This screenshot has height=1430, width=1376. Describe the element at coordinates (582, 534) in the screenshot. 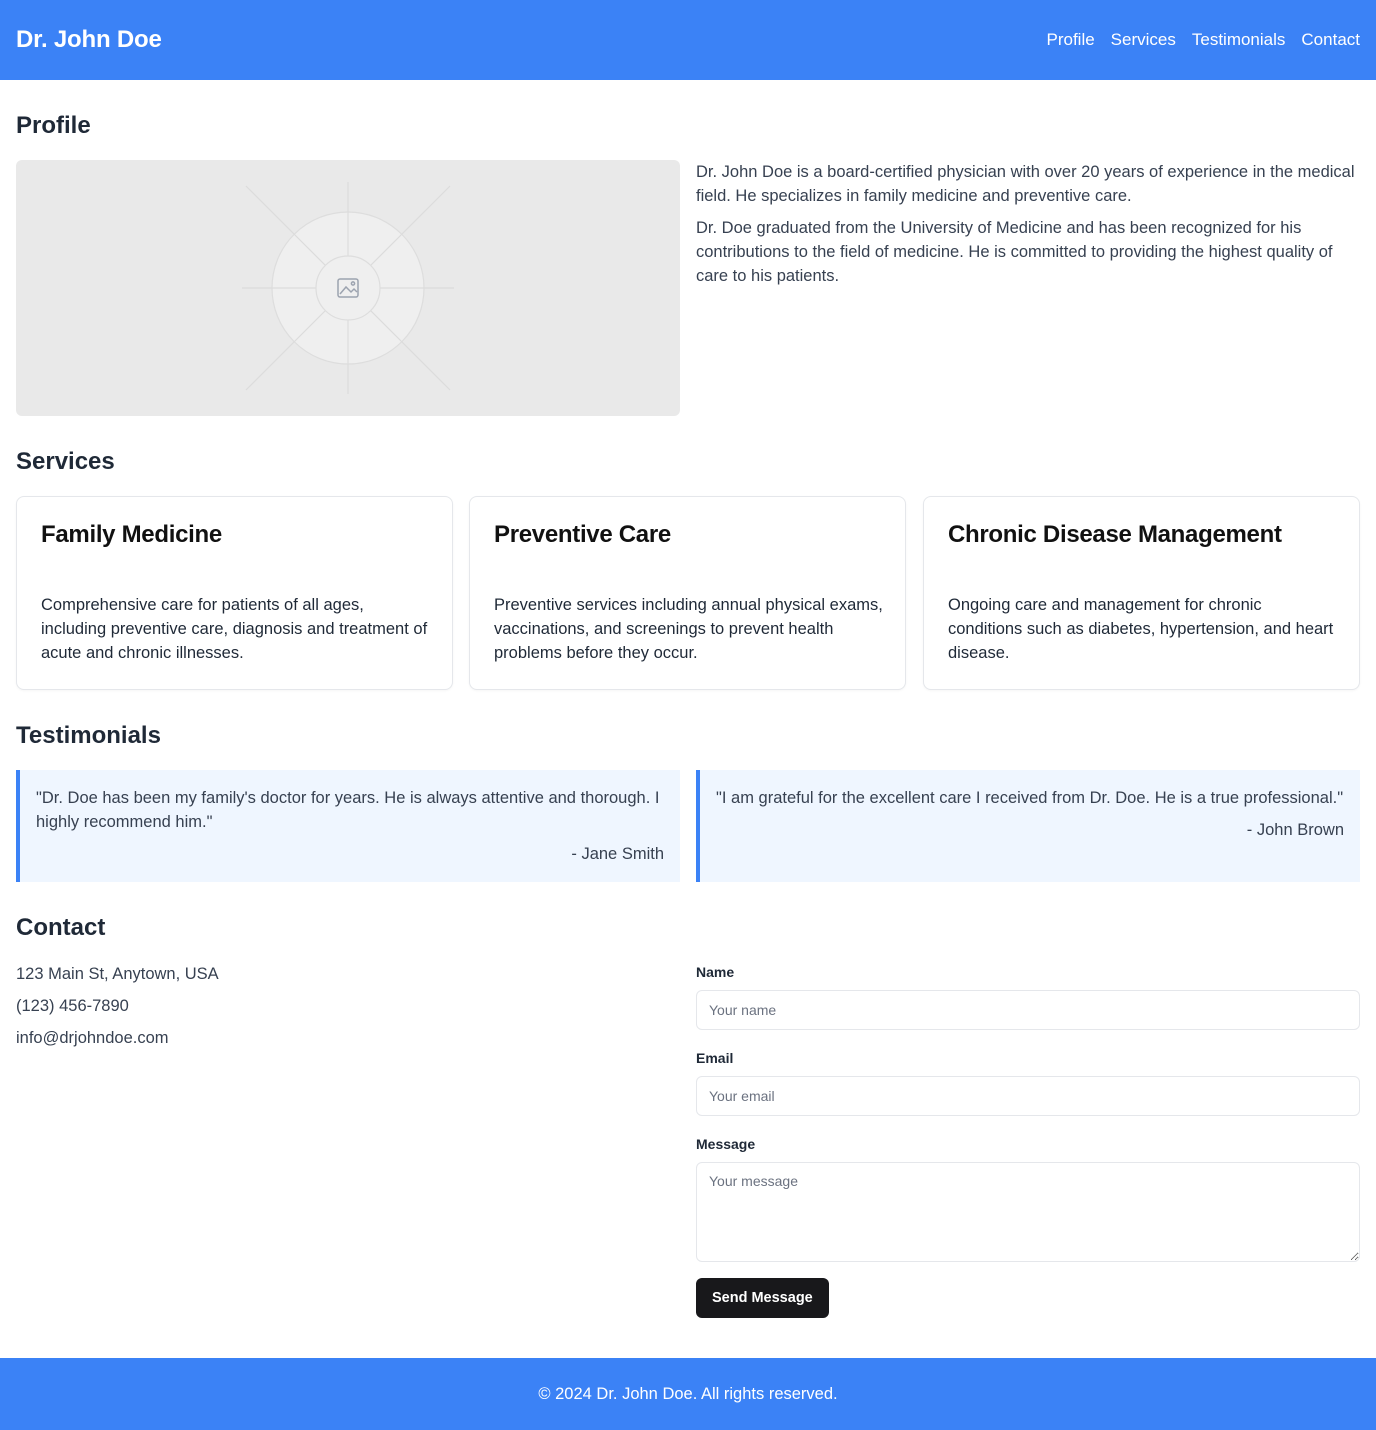

I see `service-card-title: Preventive Care` at that location.